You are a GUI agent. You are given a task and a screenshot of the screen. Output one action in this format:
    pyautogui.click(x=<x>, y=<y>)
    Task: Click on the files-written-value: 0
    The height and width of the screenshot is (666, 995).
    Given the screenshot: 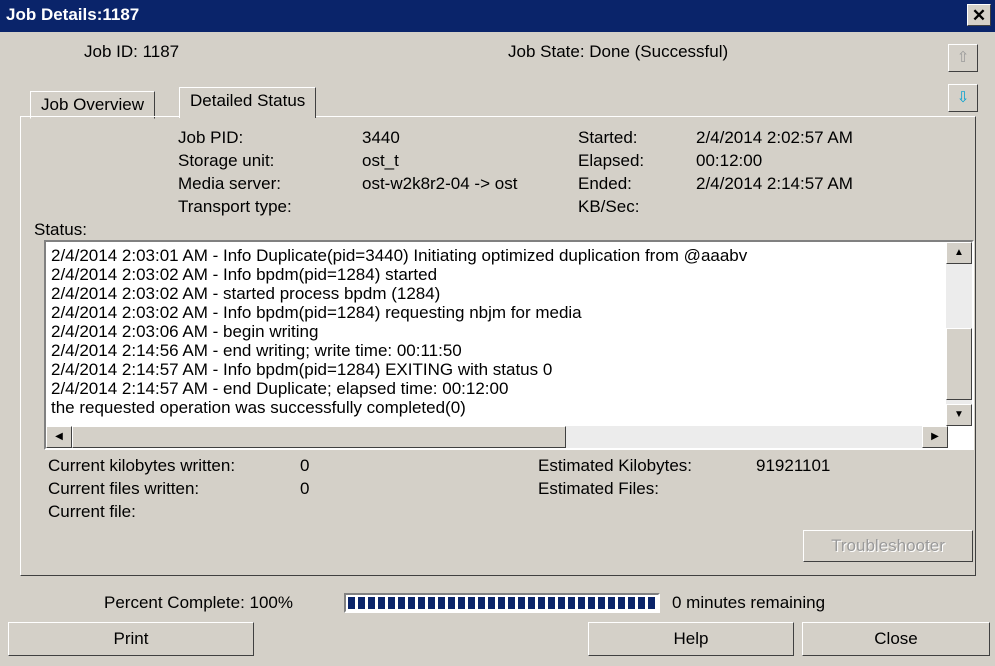 What is the action you would take?
    pyautogui.click(x=305, y=488)
    